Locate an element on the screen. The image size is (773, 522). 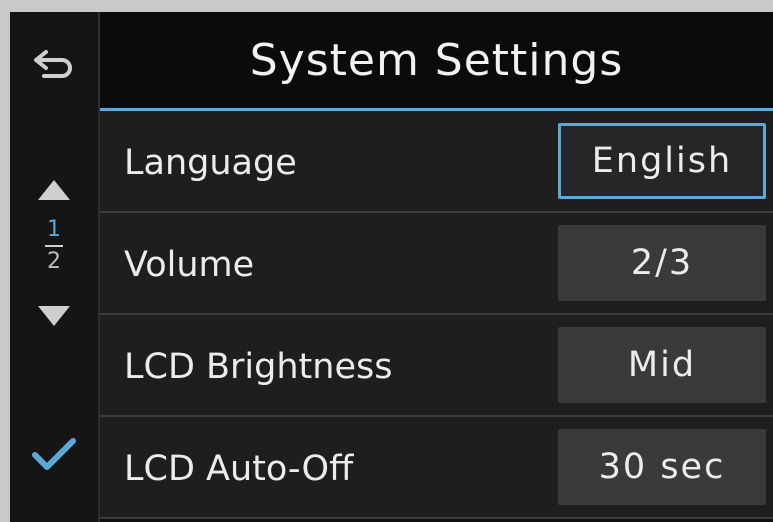
confirm-button is located at coordinates (54, 455).